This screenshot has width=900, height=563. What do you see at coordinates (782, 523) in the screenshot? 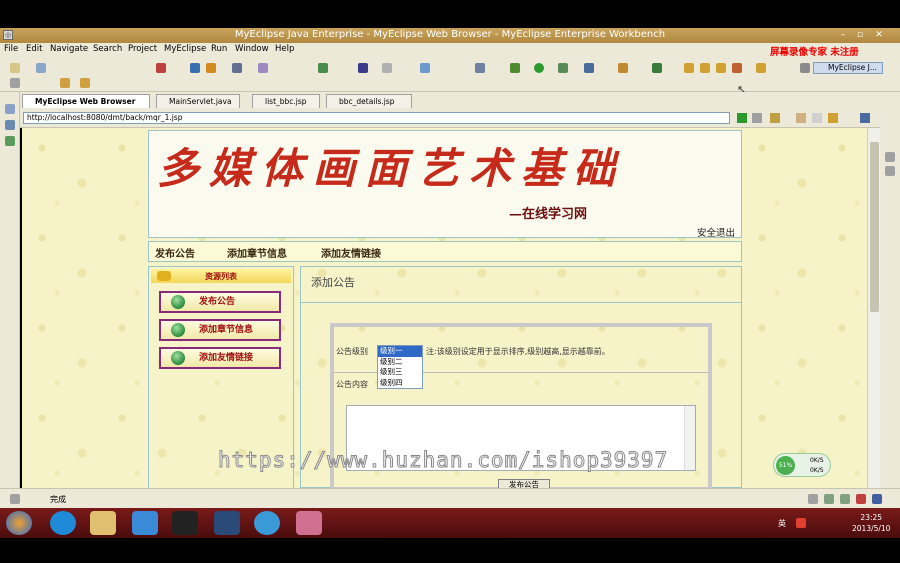
I see `tray-lang: 英` at bounding box center [782, 523].